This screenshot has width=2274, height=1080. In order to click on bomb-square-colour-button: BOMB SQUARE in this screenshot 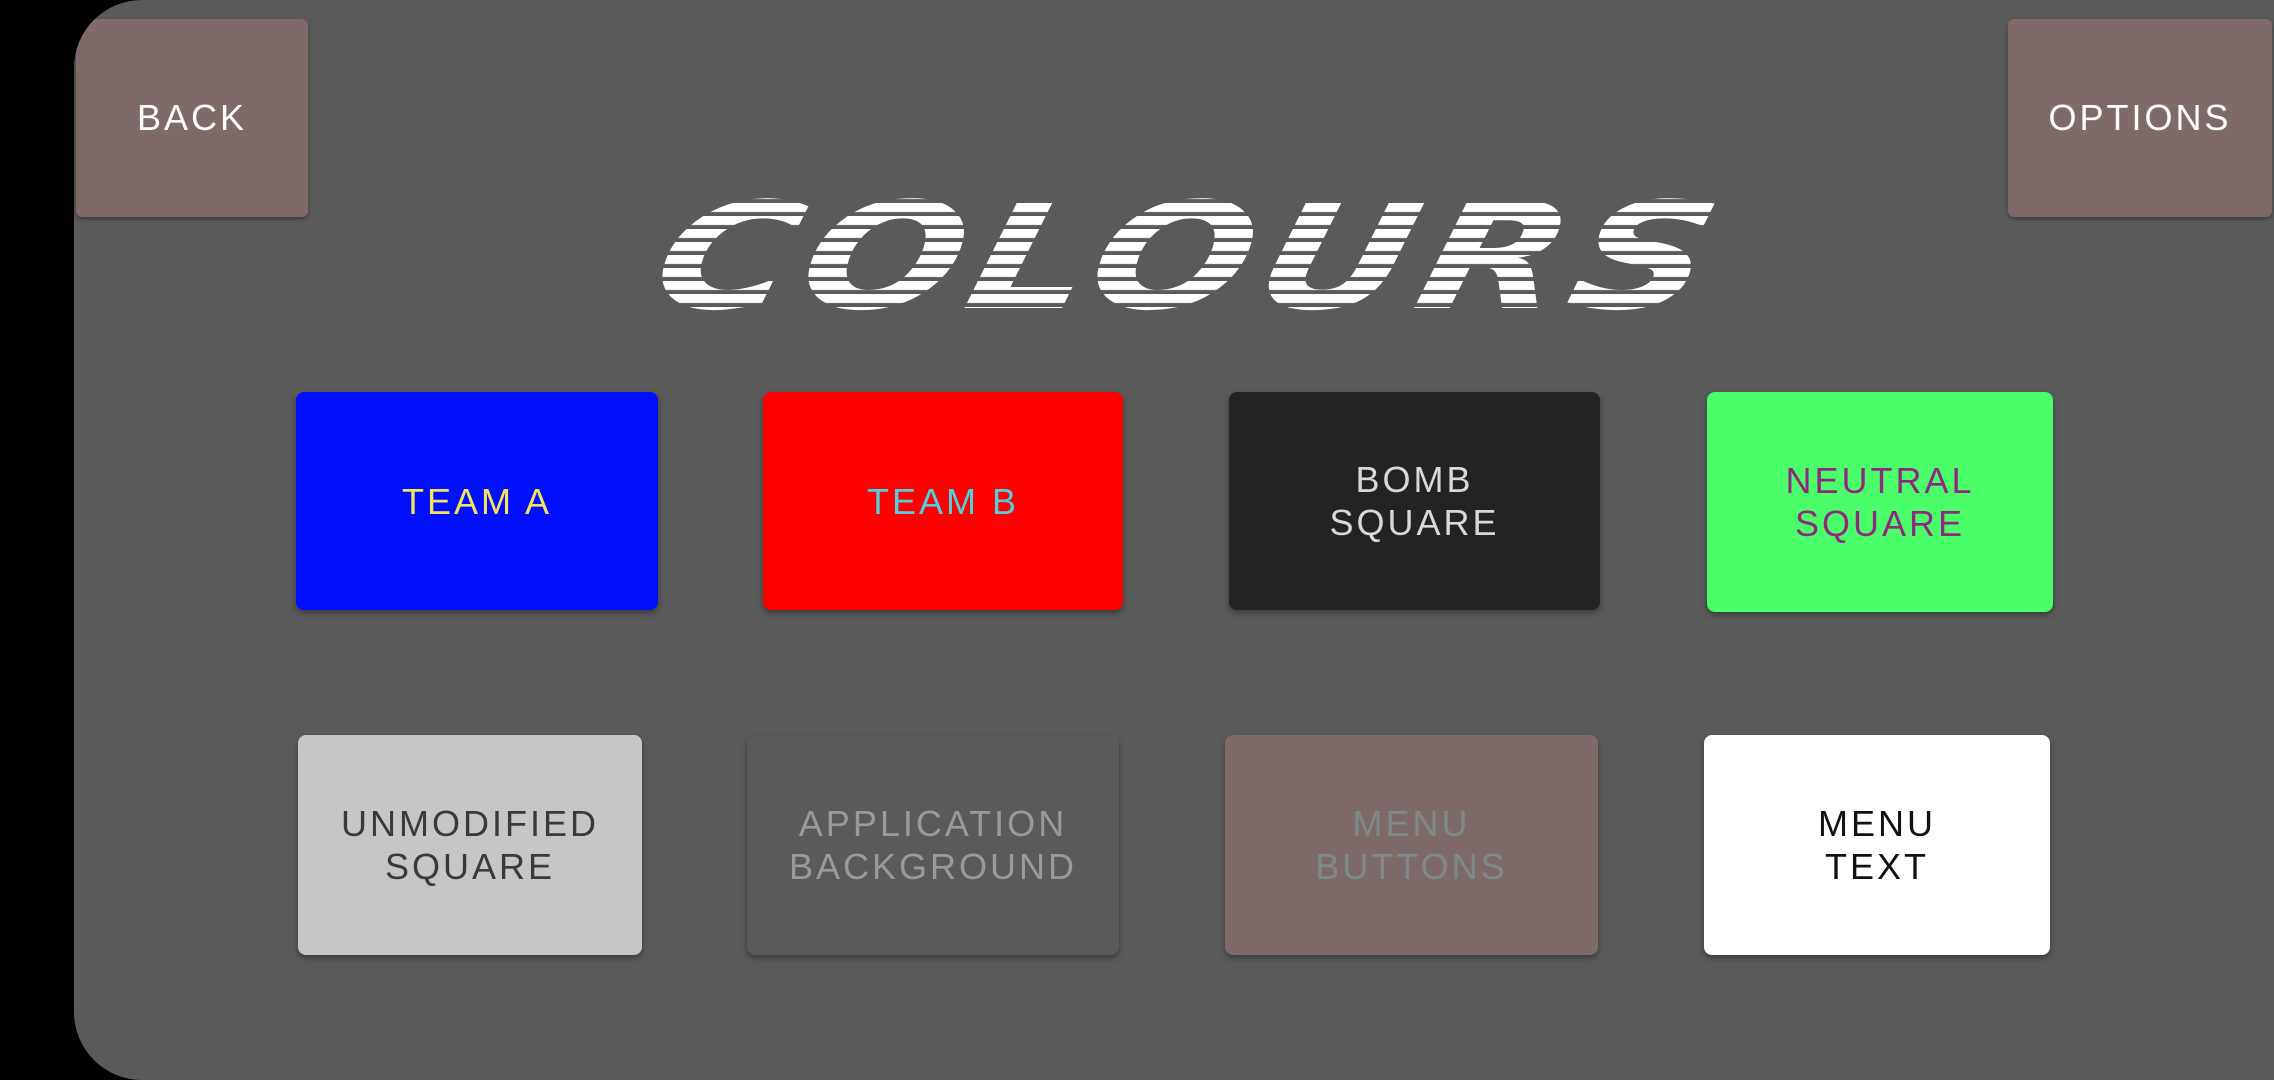, I will do `click(1414, 501)`.